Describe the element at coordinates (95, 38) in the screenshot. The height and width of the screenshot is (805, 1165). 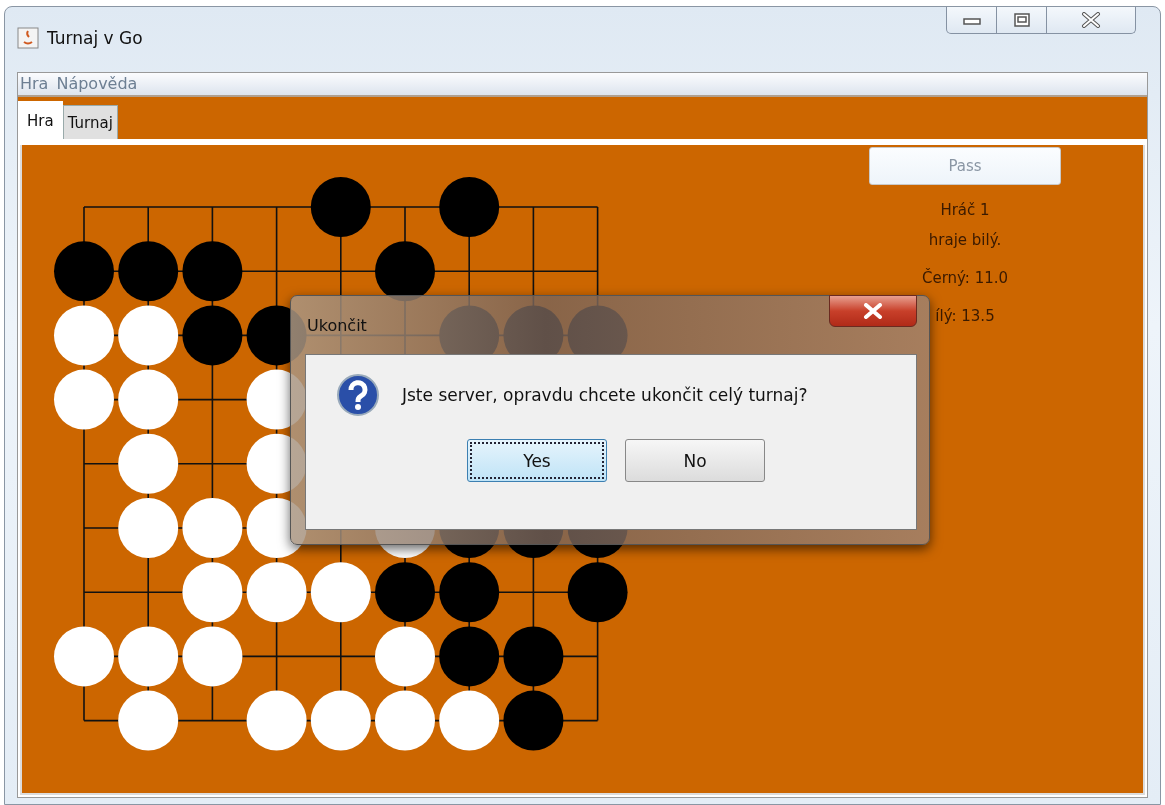
I see `window-title: Turnaj v Go` at that location.